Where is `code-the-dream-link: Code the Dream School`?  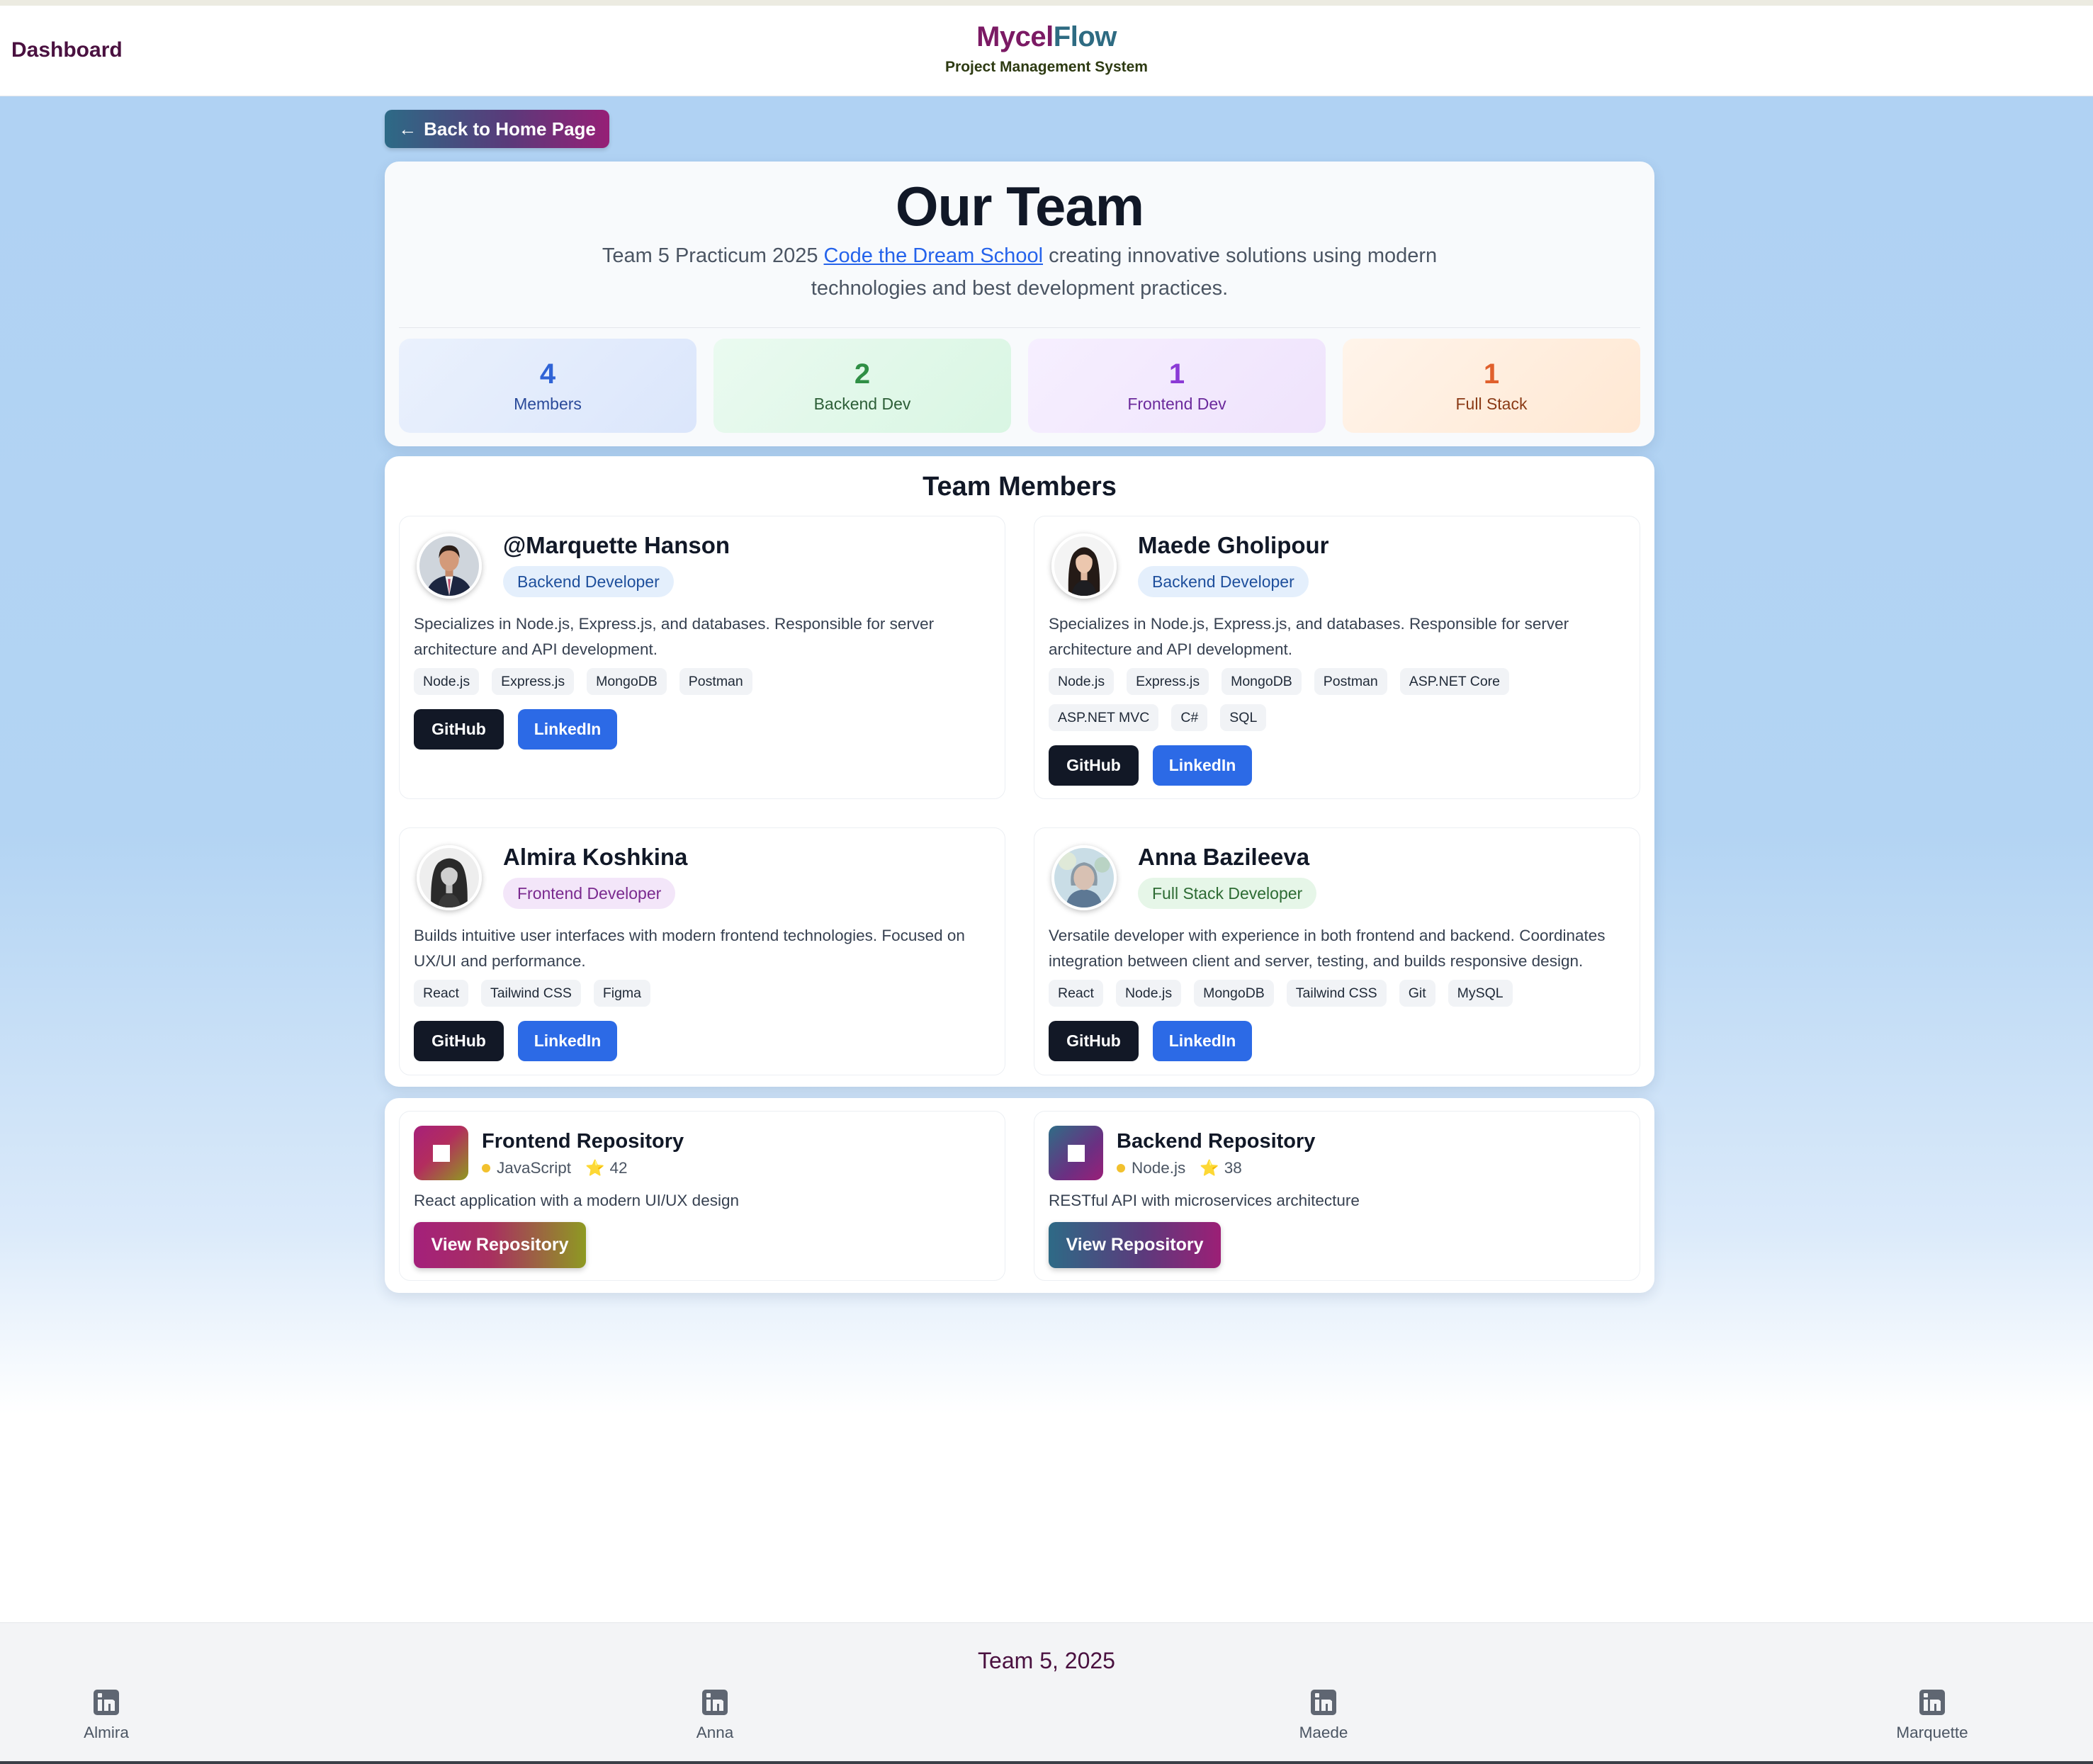 code-the-dream-link: Code the Dream School is located at coordinates (934, 255).